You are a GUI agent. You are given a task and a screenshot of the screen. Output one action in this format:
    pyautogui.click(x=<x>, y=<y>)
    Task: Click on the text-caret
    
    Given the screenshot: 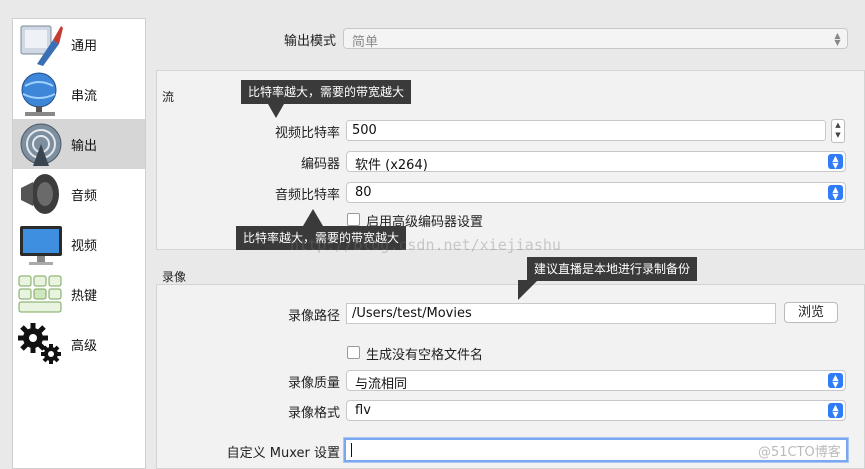 What is the action you would take?
    pyautogui.click(x=351, y=449)
    